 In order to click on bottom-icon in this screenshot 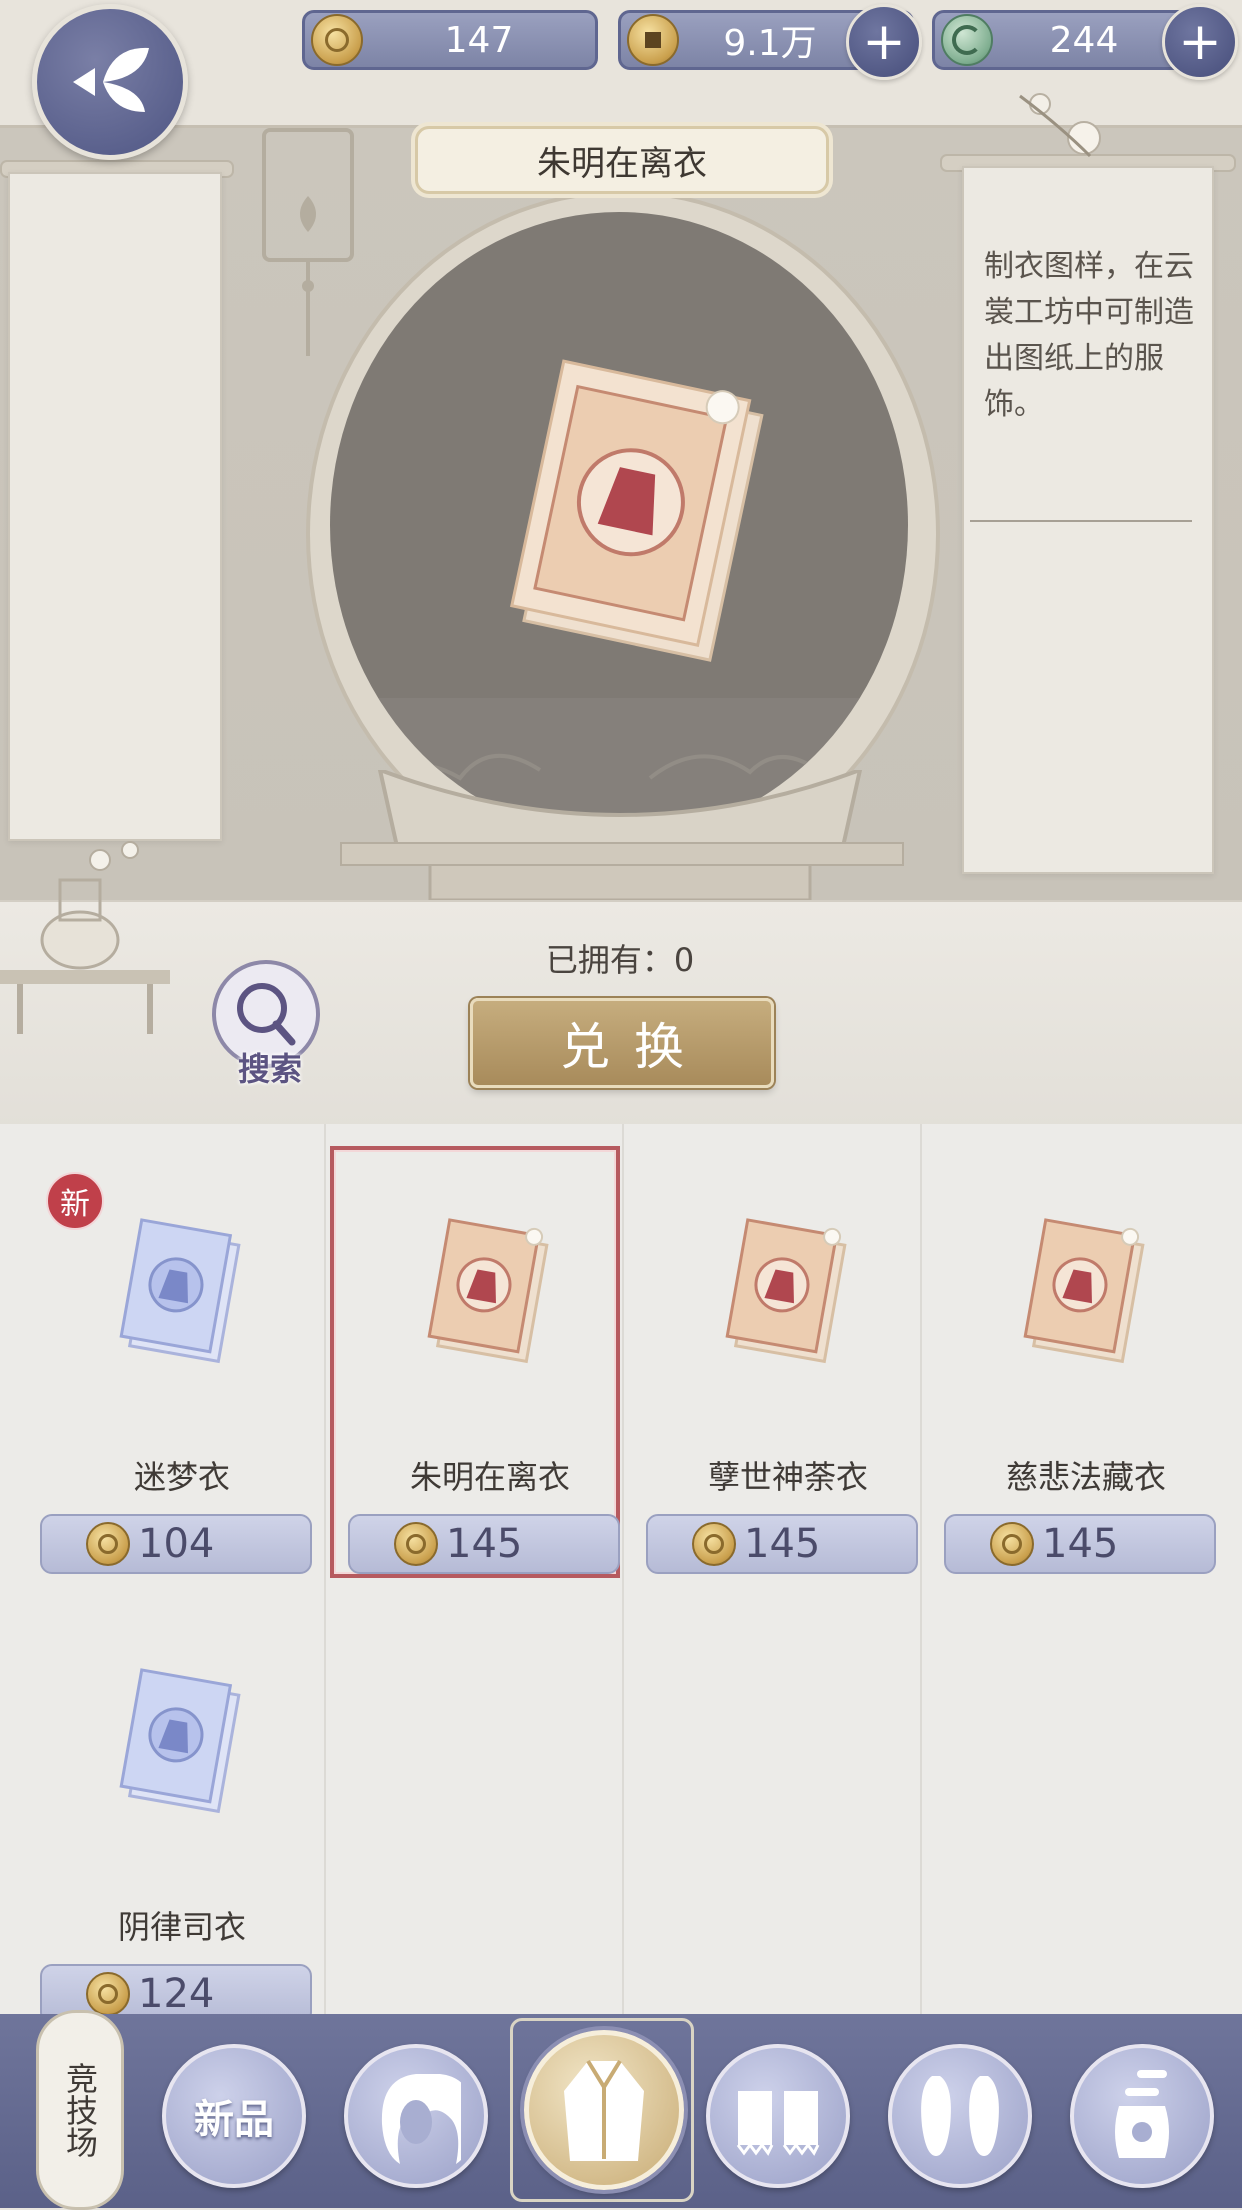, I will do `click(778, 2123)`.